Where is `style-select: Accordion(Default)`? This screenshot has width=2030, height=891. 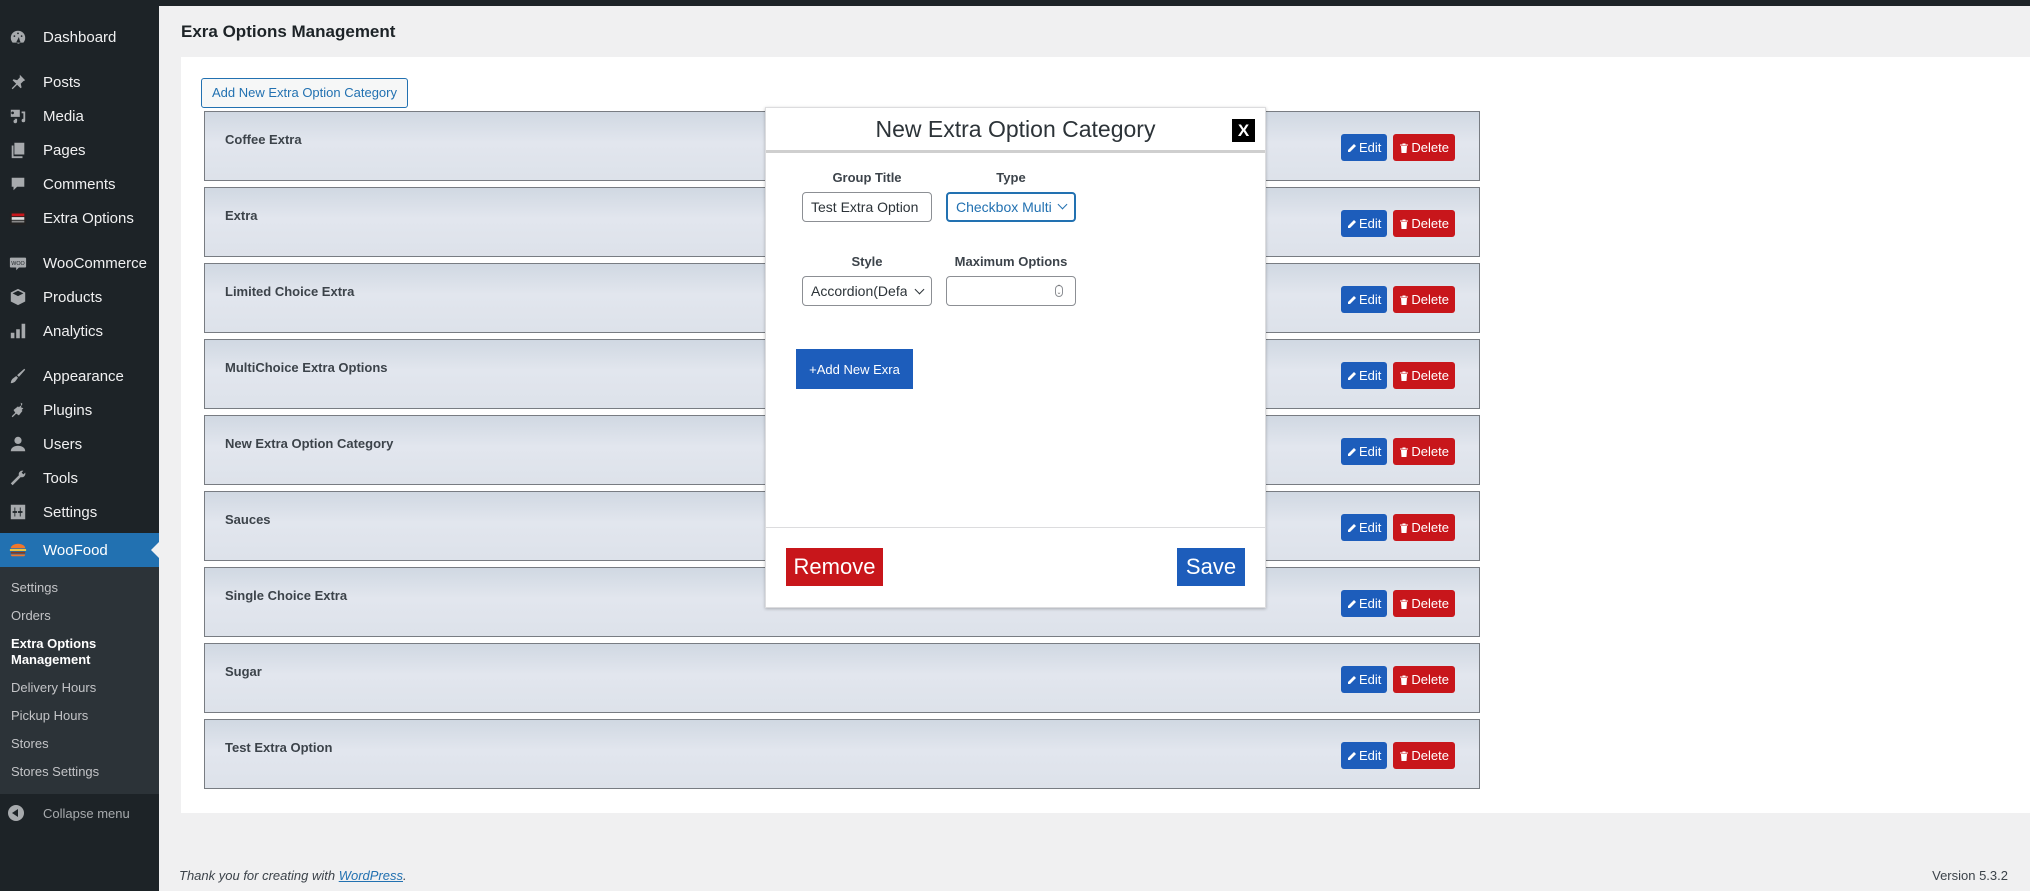
style-select: Accordion(Default) is located at coordinates (867, 291).